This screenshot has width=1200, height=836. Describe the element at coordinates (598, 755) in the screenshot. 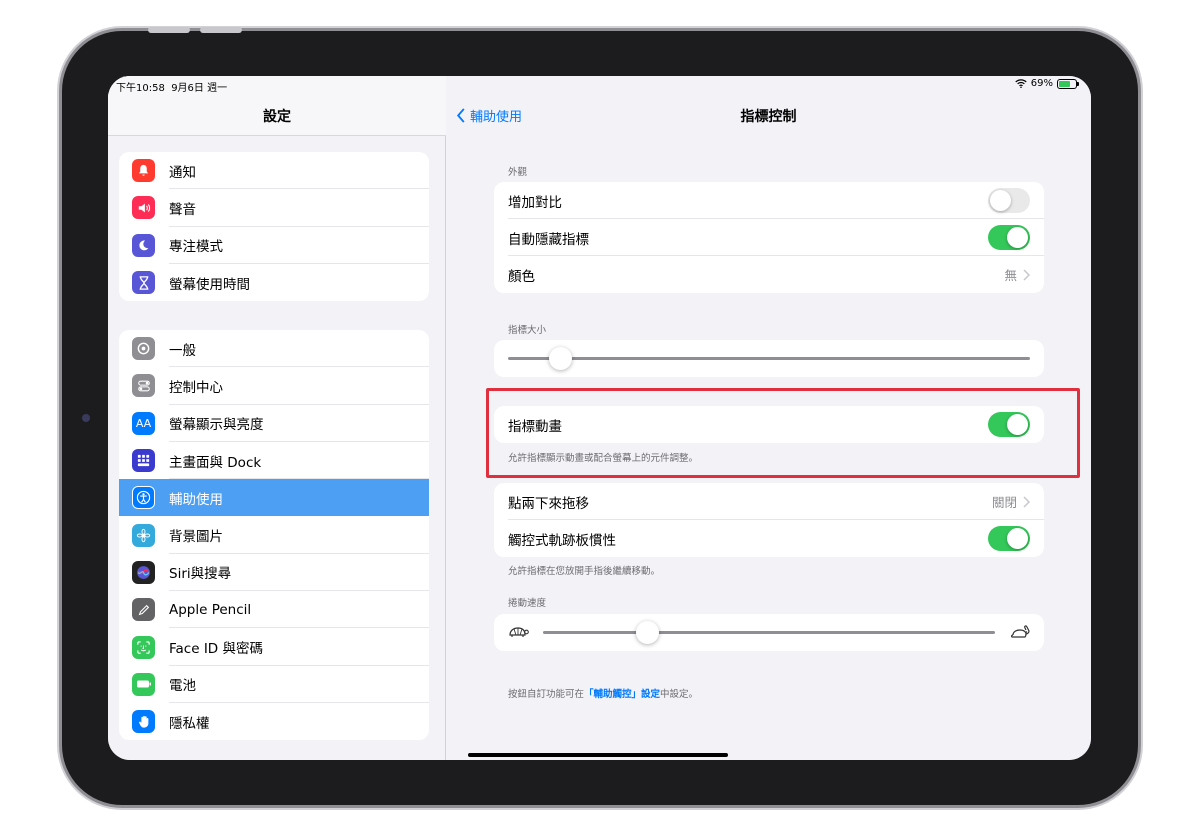

I see `home-indicator` at that location.